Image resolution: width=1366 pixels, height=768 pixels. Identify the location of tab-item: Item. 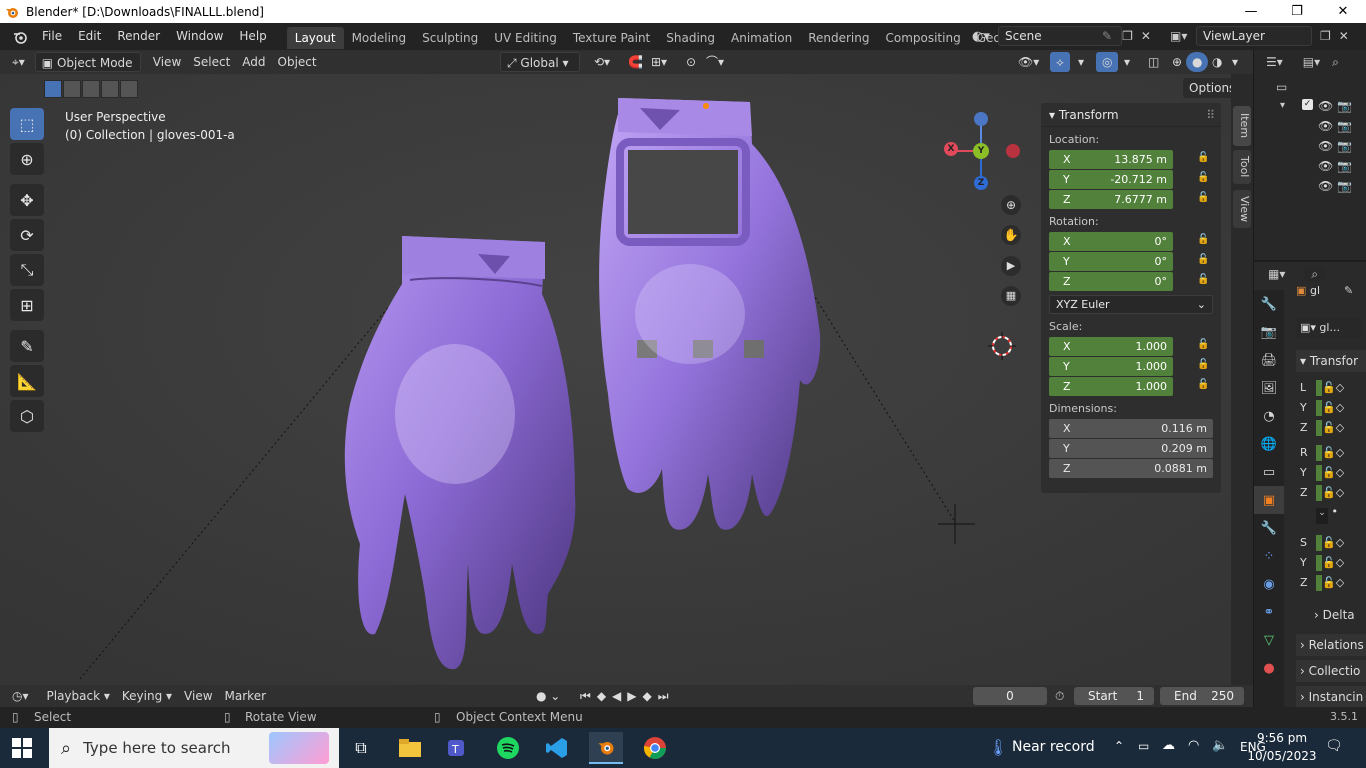
(1242, 126).